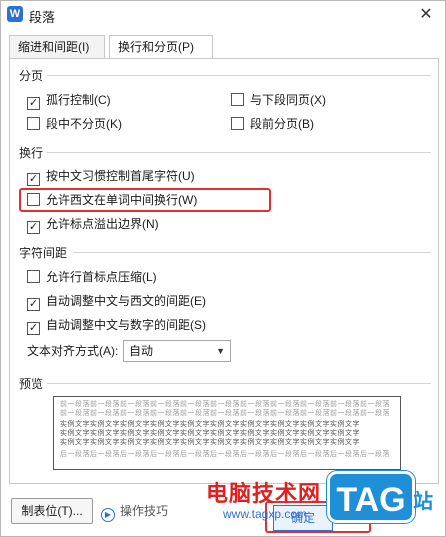 The width and height of the screenshot is (446, 537). Describe the element at coordinates (423, 502) in the screenshot. I see `tag-logo-suffix: 站` at that location.